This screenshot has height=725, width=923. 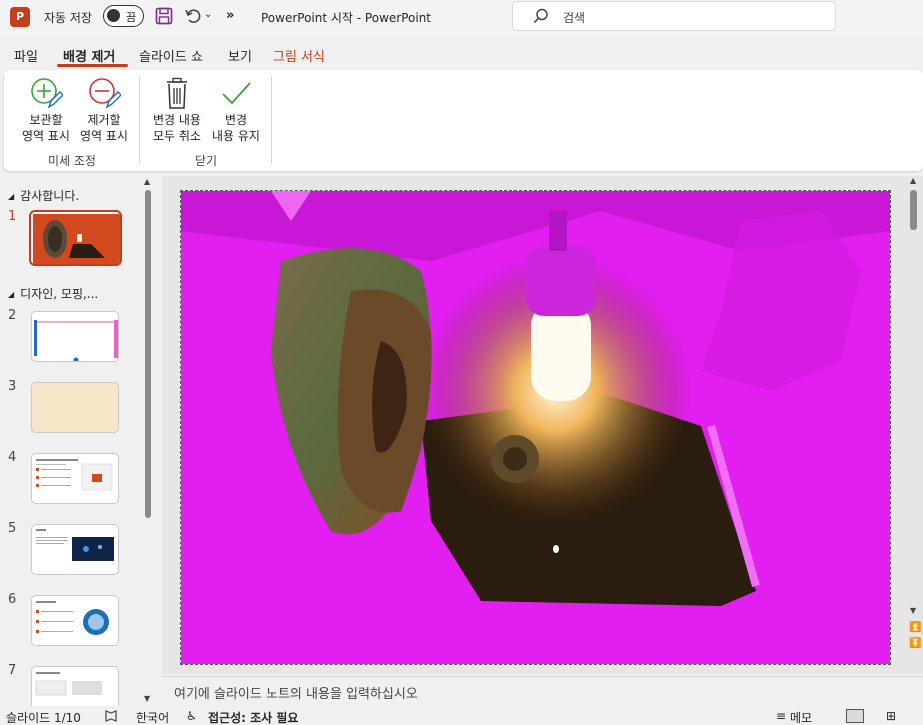 What do you see at coordinates (171, 55) in the screenshot?
I see `tab-slide-show: 슬라이드 쇼` at bounding box center [171, 55].